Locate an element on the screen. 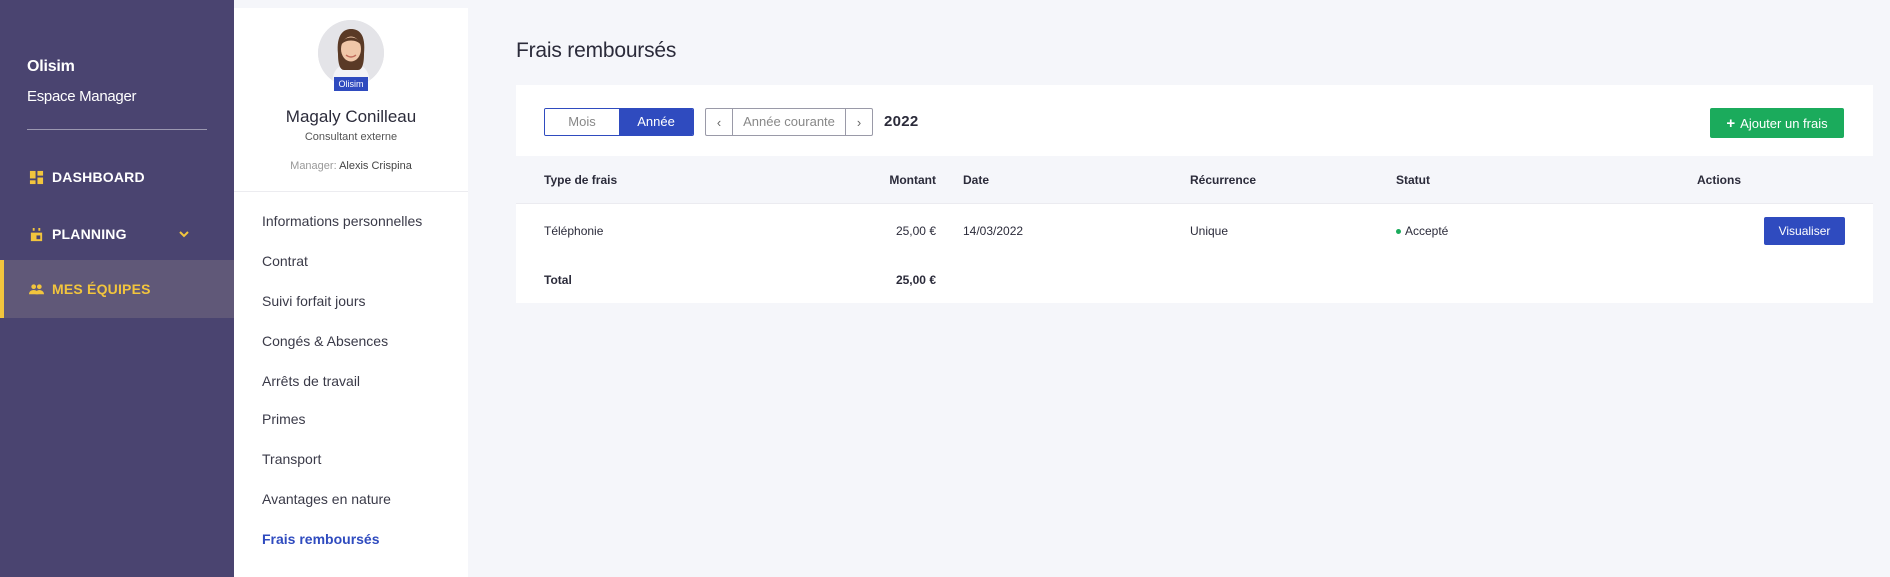 This screenshot has width=1890, height=577. plus-icon: + is located at coordinates (1731, 123).